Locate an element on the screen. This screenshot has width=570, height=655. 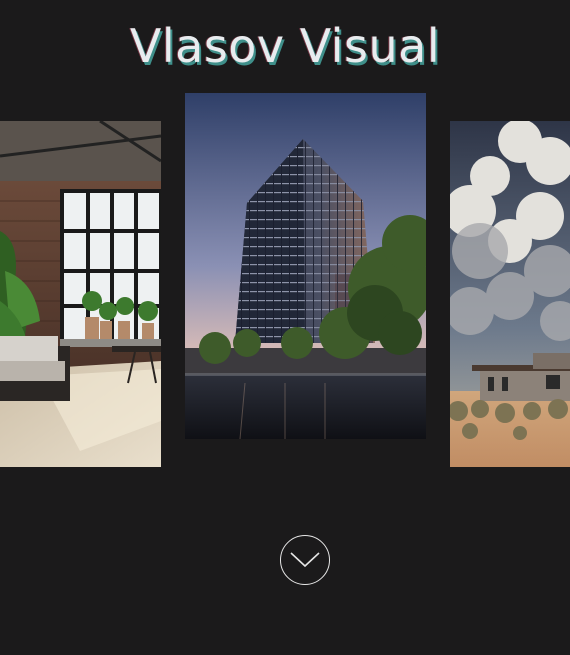
loft-bedroom-image is located at coordinates (80, 294).